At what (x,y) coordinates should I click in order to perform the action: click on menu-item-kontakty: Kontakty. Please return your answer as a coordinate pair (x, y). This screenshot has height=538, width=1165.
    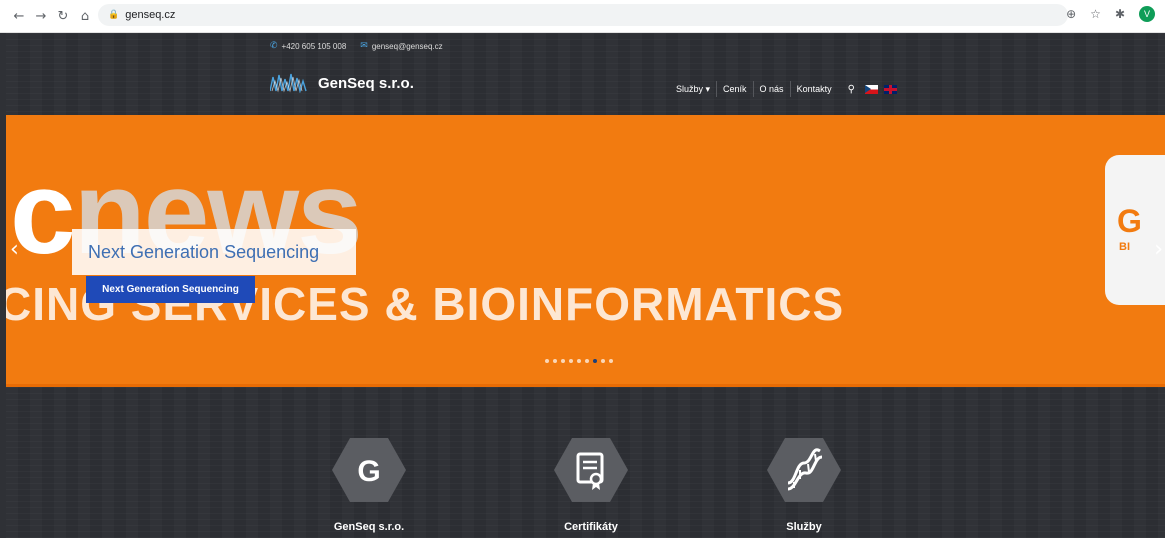
    Looking at the image, I should click on (814, 89).